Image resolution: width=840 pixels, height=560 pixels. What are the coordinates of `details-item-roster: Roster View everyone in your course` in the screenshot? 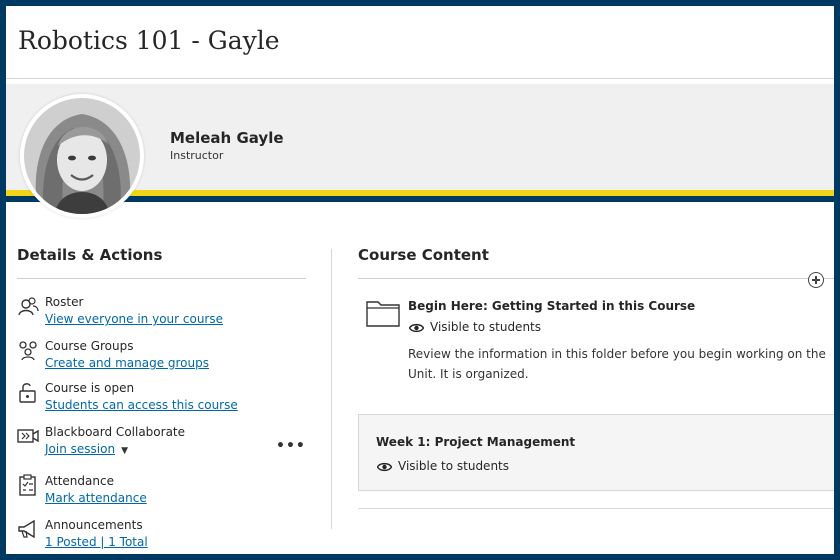 It's located at (167, 313).